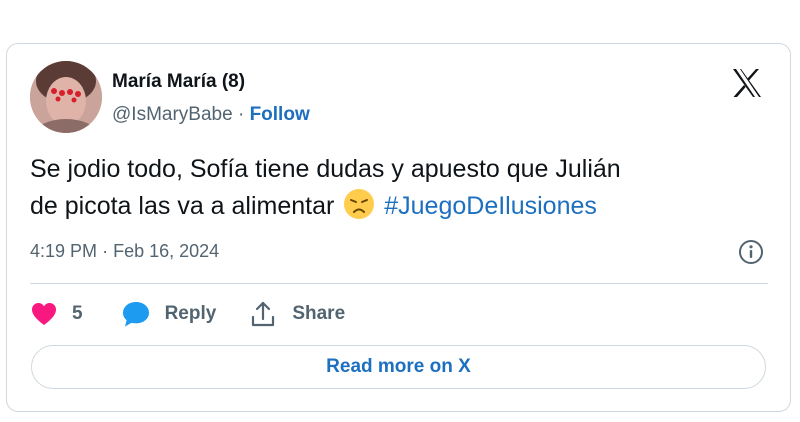 This screenshot has width=800, height=422. What do you see at coordinates (399, 283) in the screenshot?
I see `divider` at bounding box center [399, 283].